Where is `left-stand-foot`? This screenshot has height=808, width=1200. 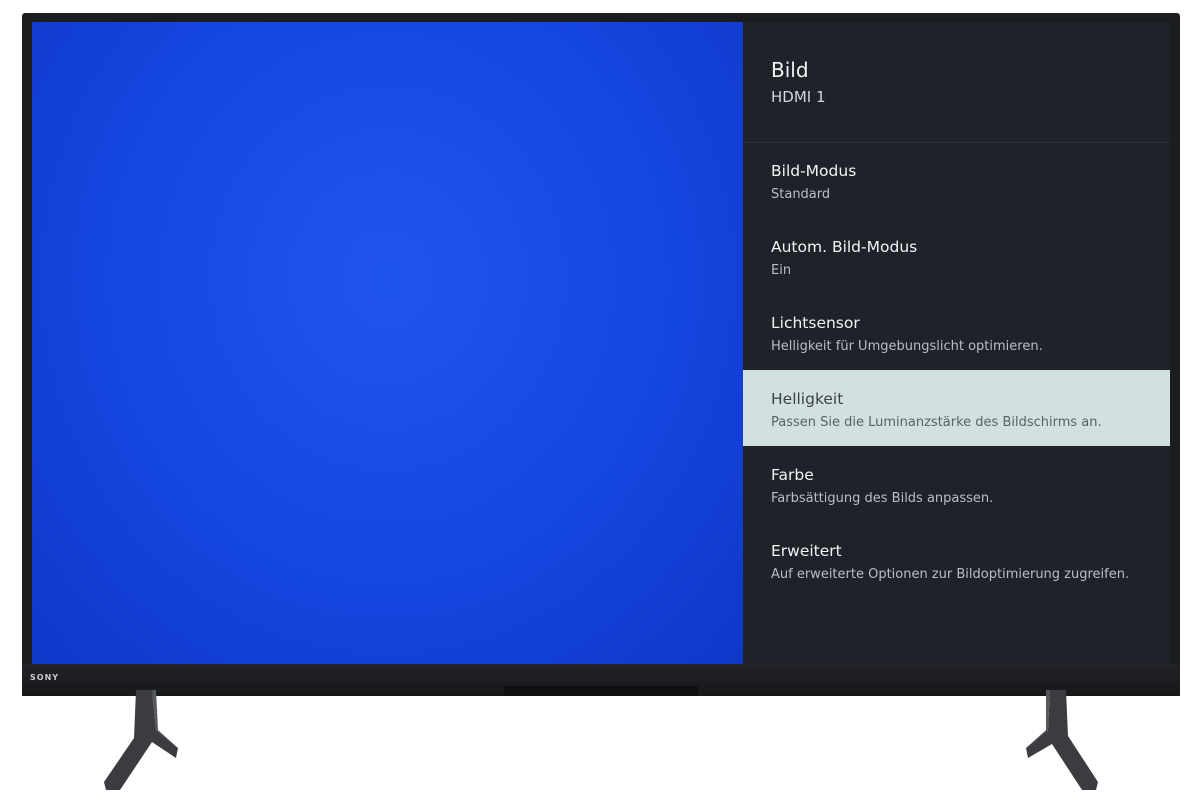 left-stand-foot is located at coordinates (141, 740).